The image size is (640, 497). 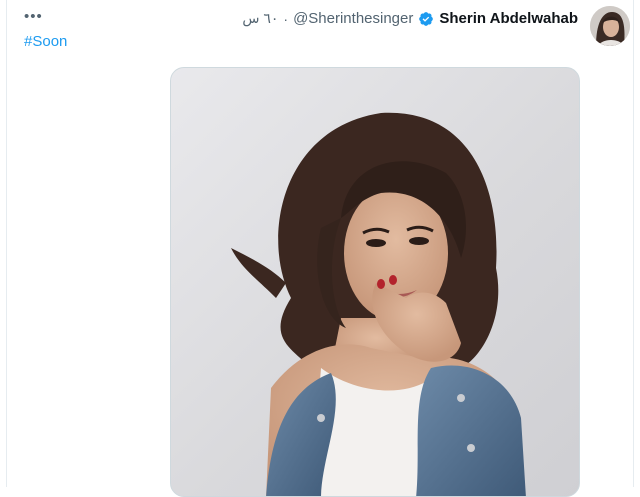 I want to click on more-options-button: •••, so click(x=33, y=16).